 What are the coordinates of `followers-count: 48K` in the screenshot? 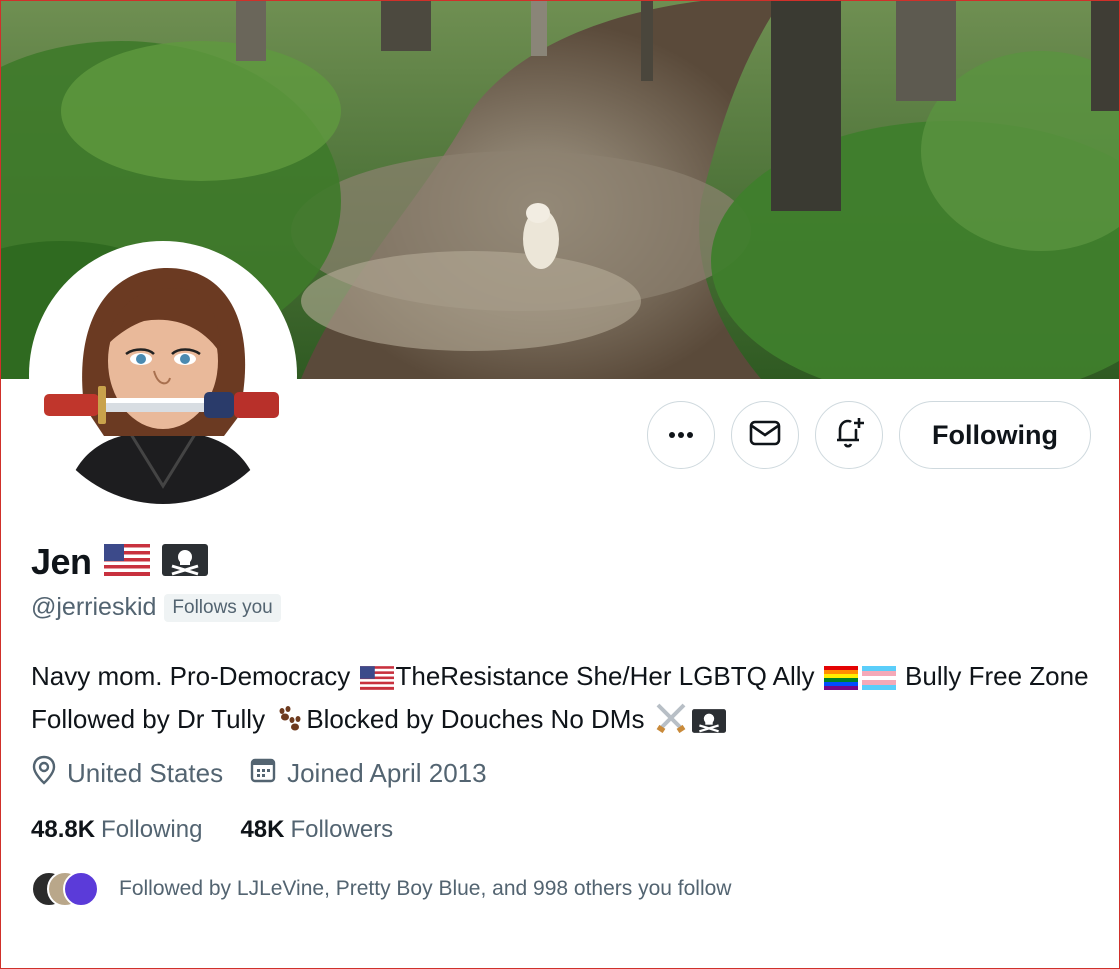 It's located at (262, 829).